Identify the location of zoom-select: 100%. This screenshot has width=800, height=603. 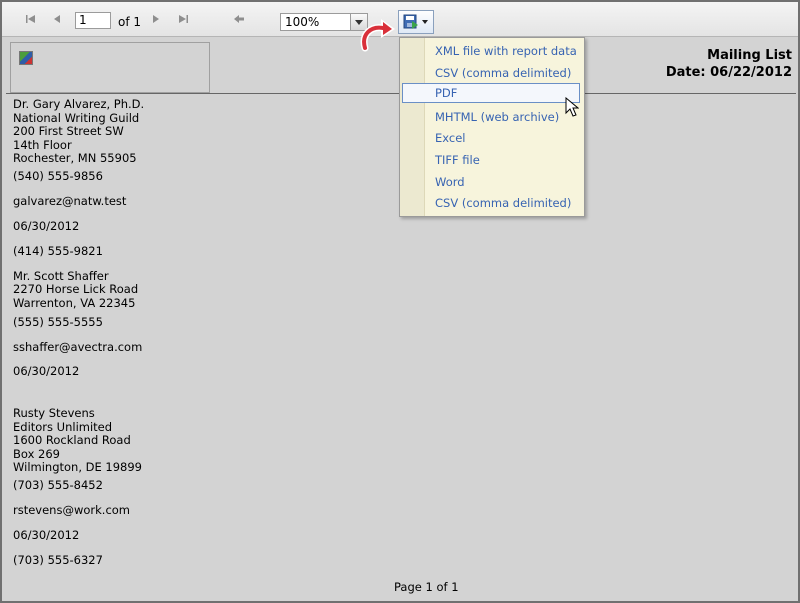
(324, 22).